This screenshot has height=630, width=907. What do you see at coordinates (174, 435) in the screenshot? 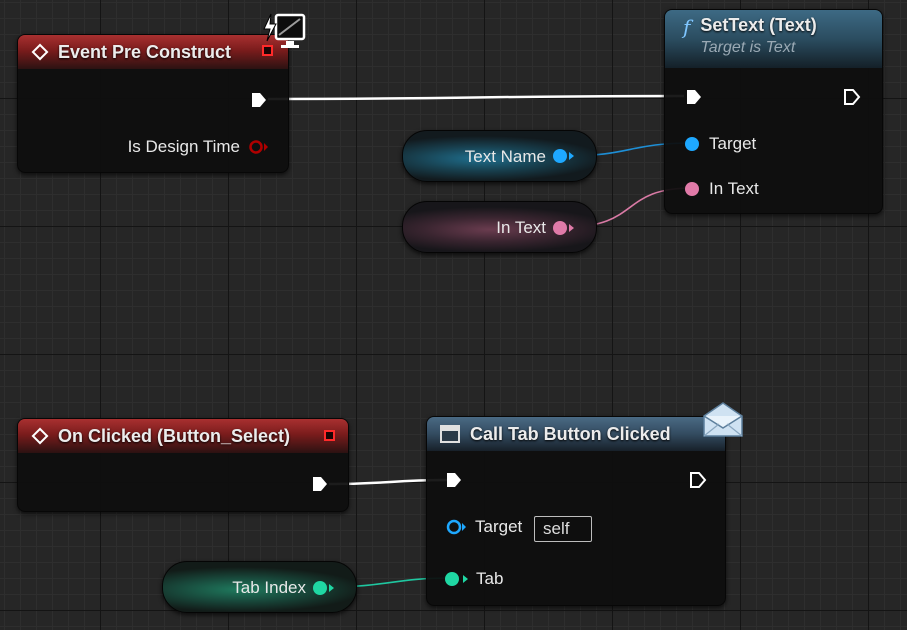
I see `on-clicked-title: On Clicked (Button_Select)` at bounding box center [174, 435].